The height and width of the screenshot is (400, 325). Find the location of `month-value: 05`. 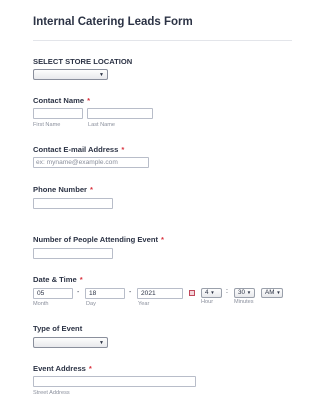

month-value: 05 is located at coordinates (41, 293).